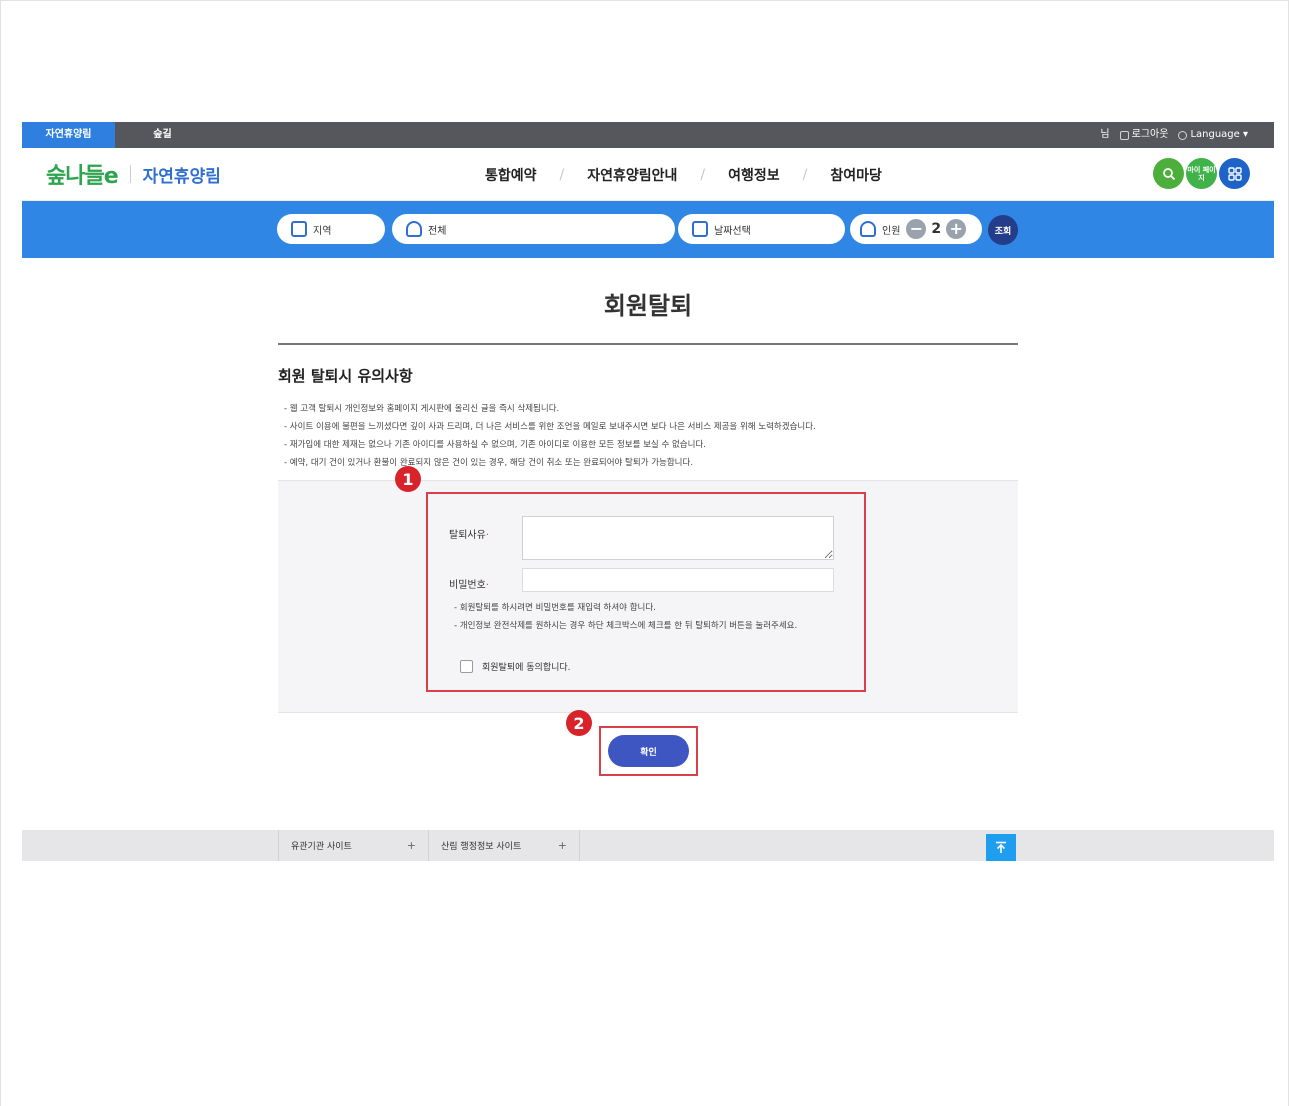  I want to click on password-label: 비밀번호·, so click(469, 583).